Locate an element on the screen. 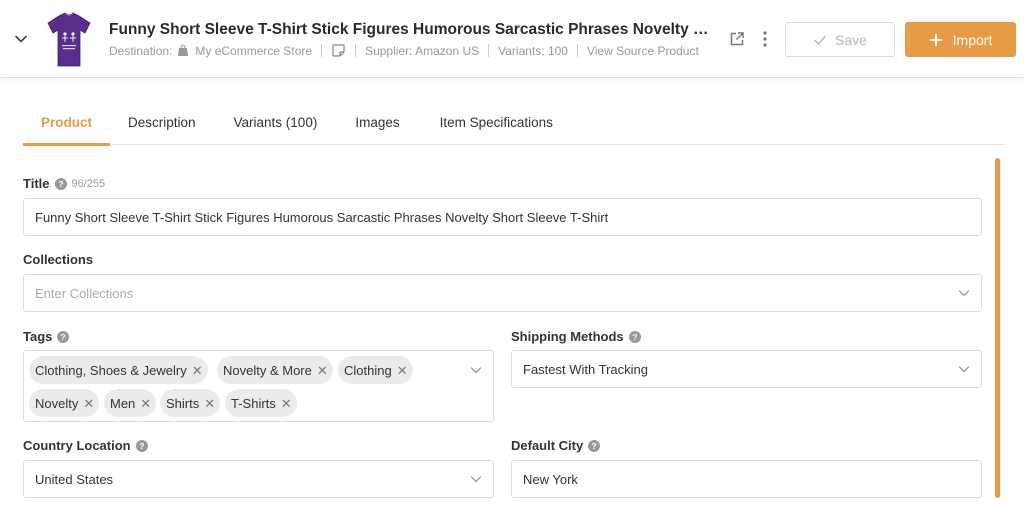 The image size is (1024, 510). shipping-methods-value: Fastest With Tracking is located at coordinates (585, 369).